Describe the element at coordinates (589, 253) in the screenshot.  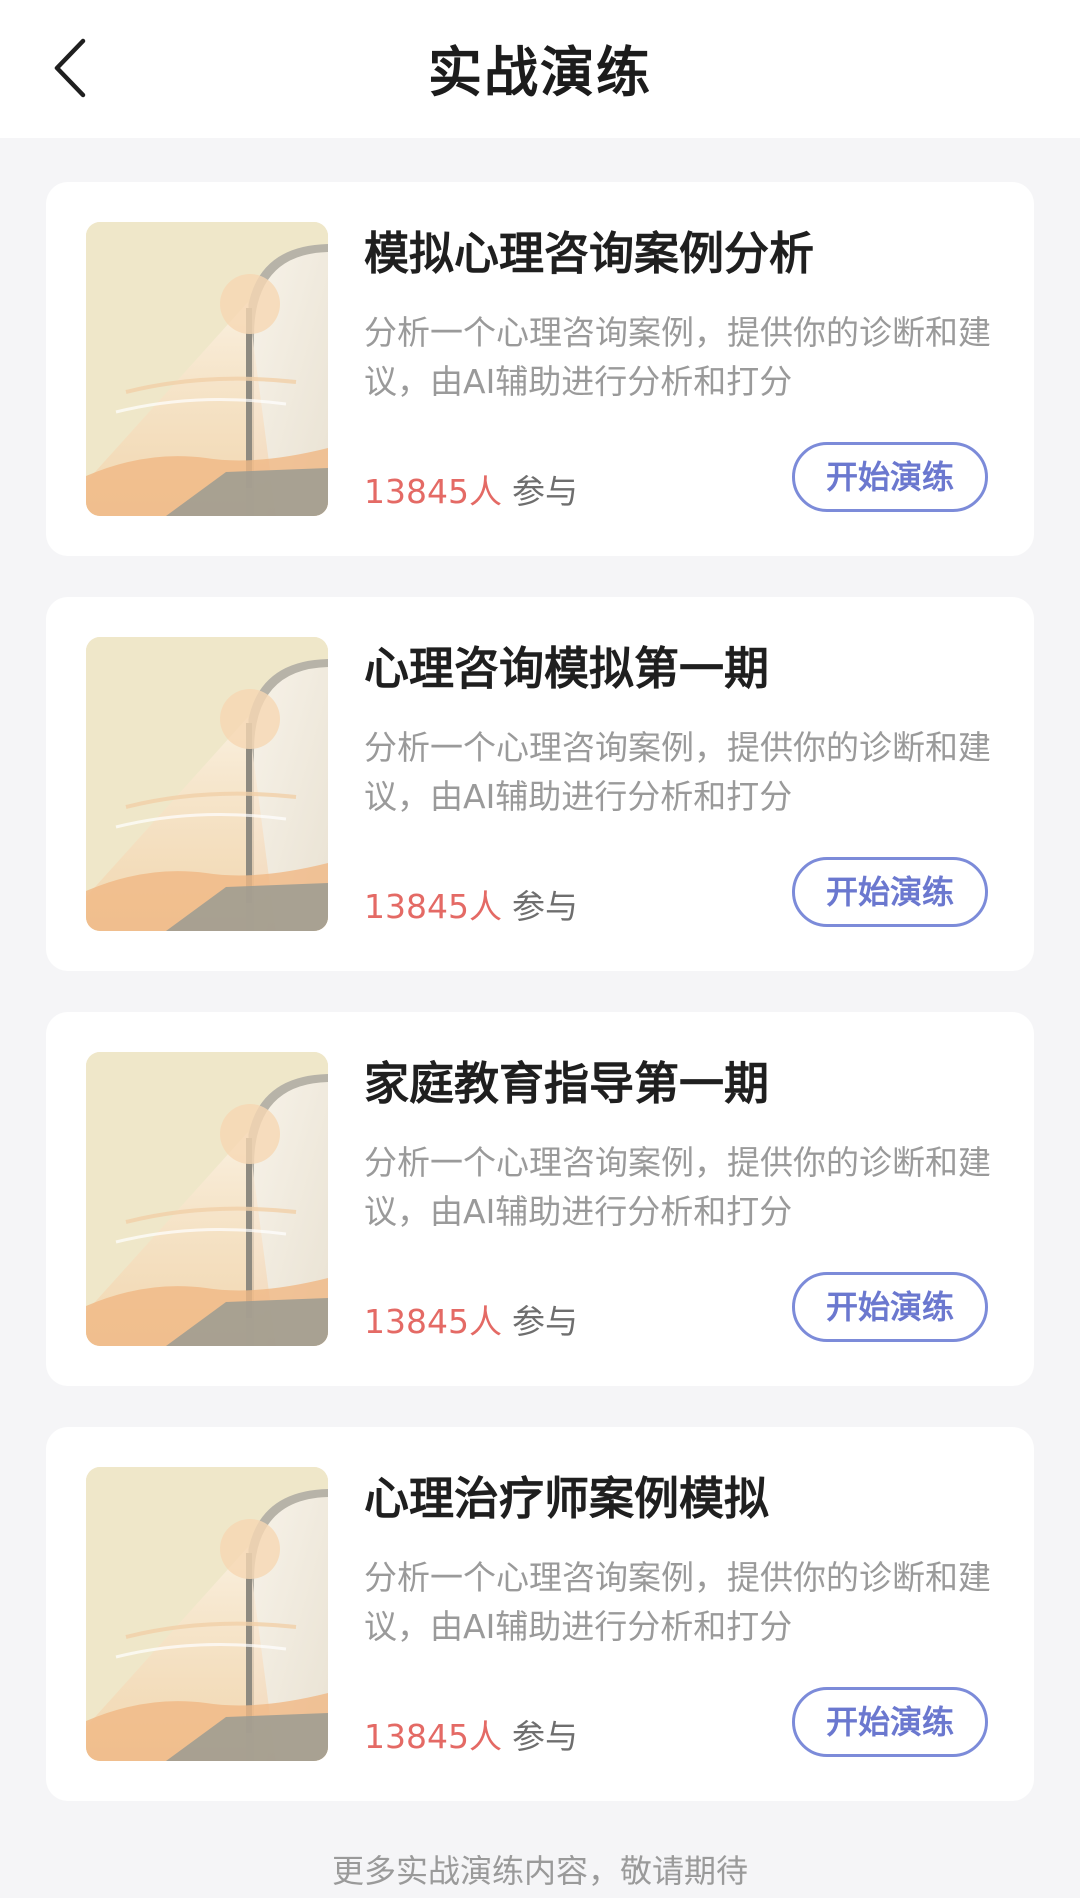
I see `exercise-title: 模拟心理咨询案例分析` at that location.